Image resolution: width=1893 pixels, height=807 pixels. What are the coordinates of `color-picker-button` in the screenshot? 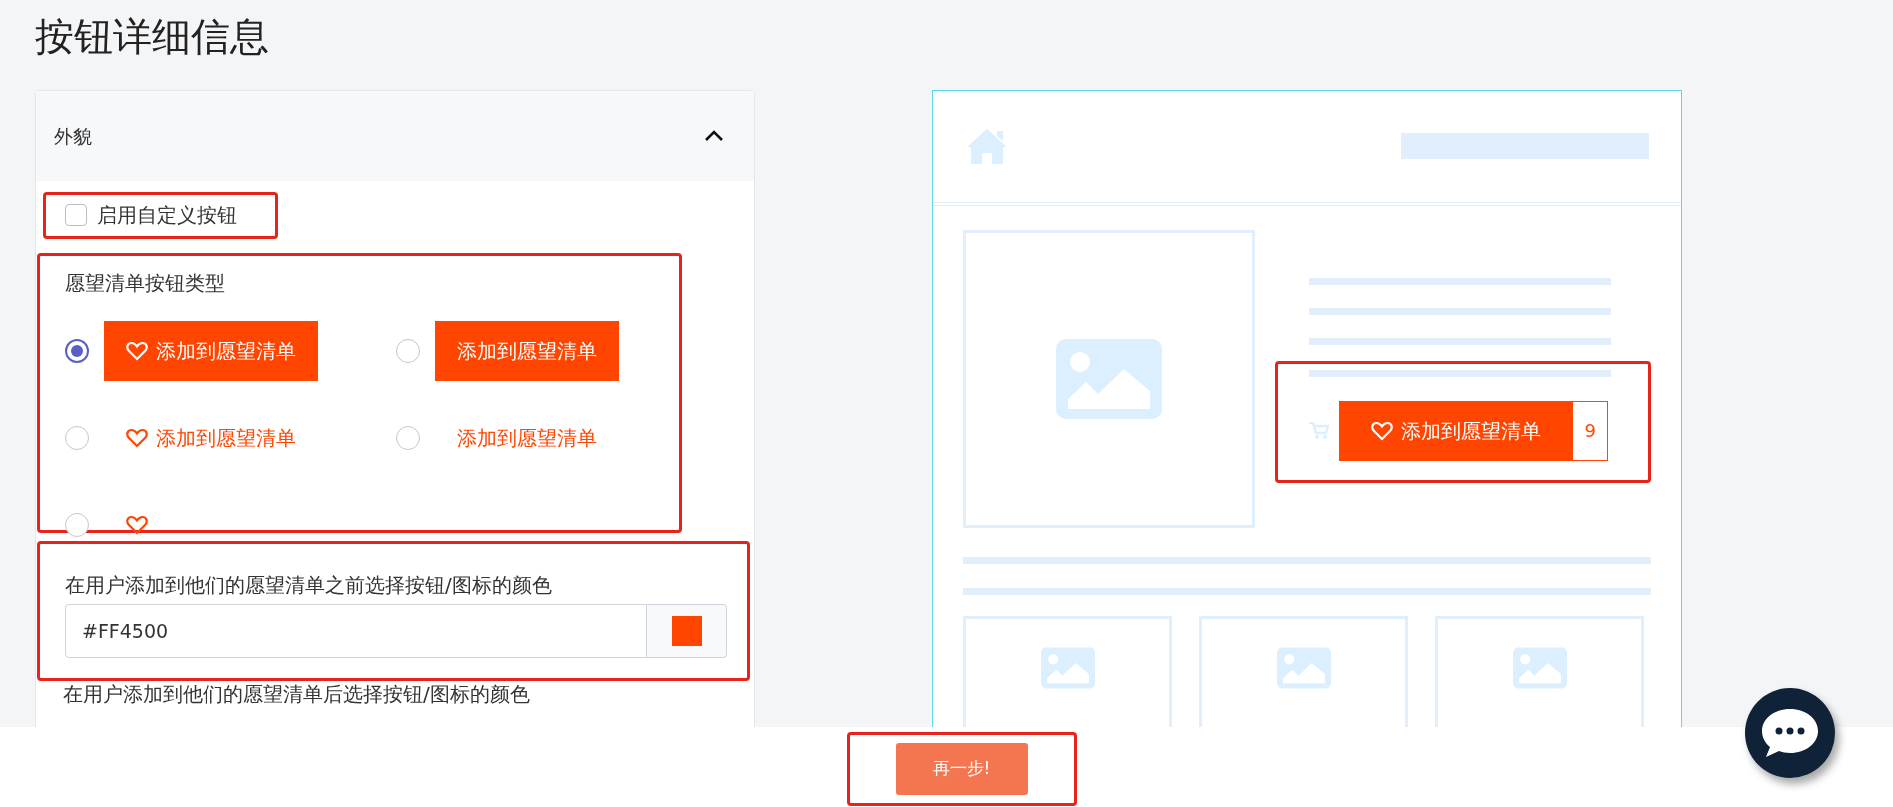 It's located at (687, 630).